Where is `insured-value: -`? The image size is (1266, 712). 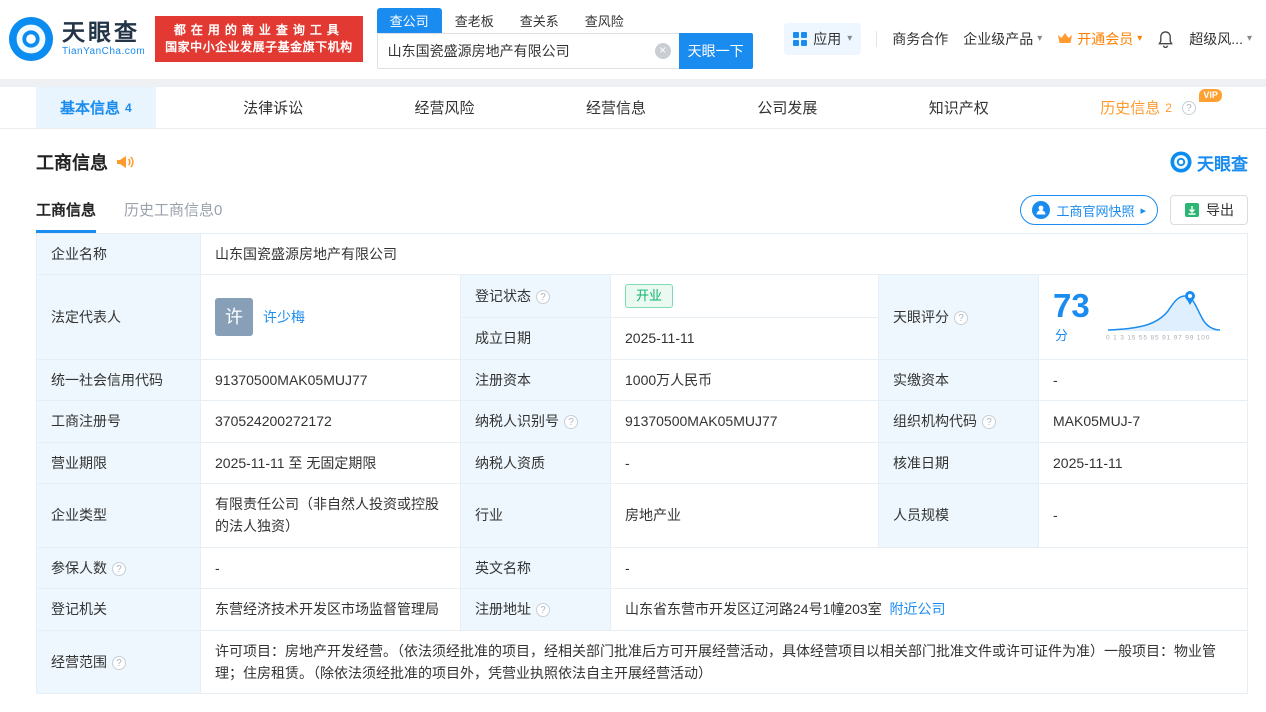 insured-value: - is located at coordinates (330, 568).